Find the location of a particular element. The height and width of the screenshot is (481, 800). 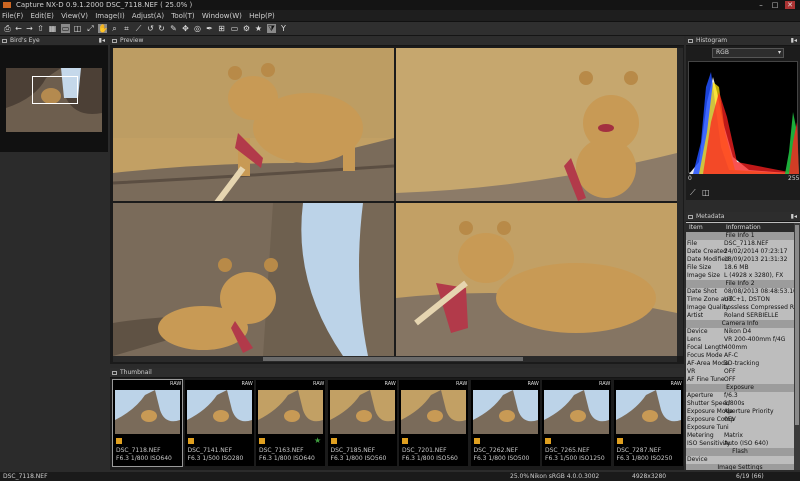

zoom-tool-icon: ⌕ is located at coordinates (114, 28).